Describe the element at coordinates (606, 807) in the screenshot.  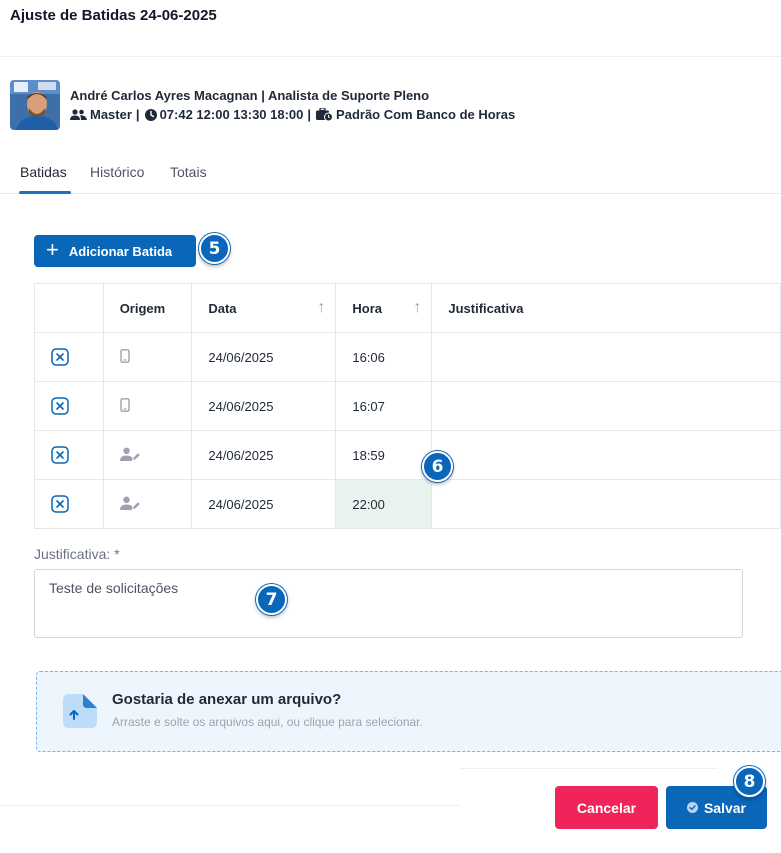
I see `cancel-button: Cancelar` at that location.